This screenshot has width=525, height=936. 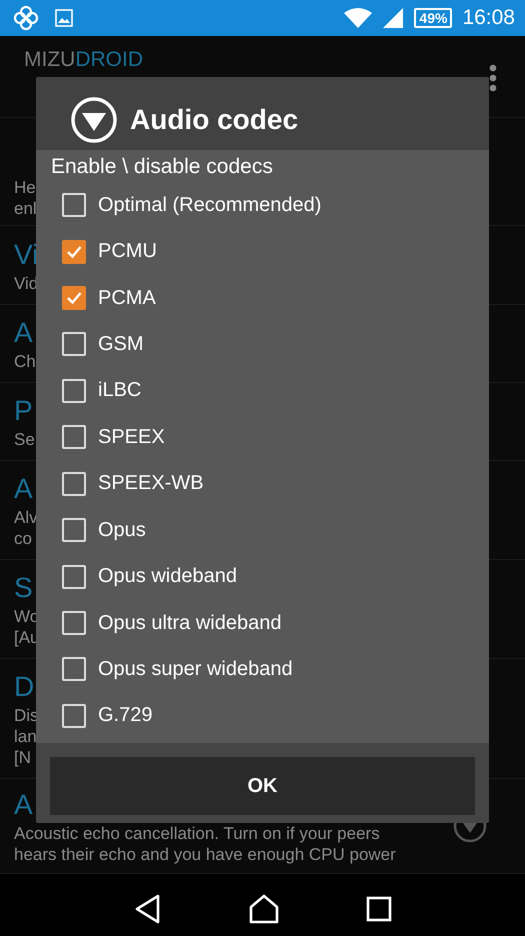 I want to click on setting-description: Acoustic echo cancellation. Turn on if your peers, so click(x=197, y=833).